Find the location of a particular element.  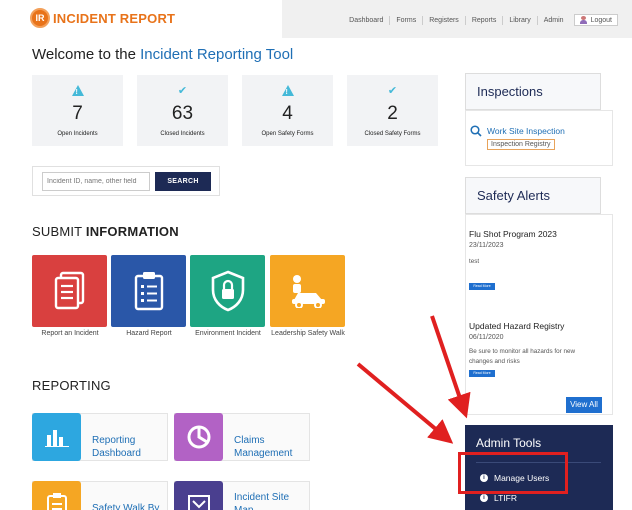

stat-card-closed-safety-forms: ✔ 2 Closed Safety Forms is located at coordinates (392, 110).